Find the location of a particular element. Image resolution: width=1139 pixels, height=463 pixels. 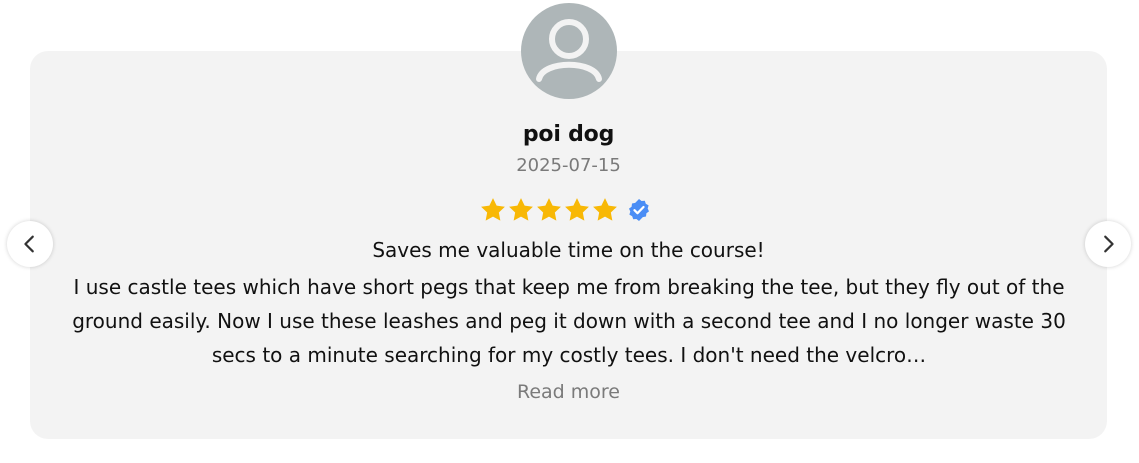

review-title: Saves me valuable time on the course! is located at coordinates (568, 250).